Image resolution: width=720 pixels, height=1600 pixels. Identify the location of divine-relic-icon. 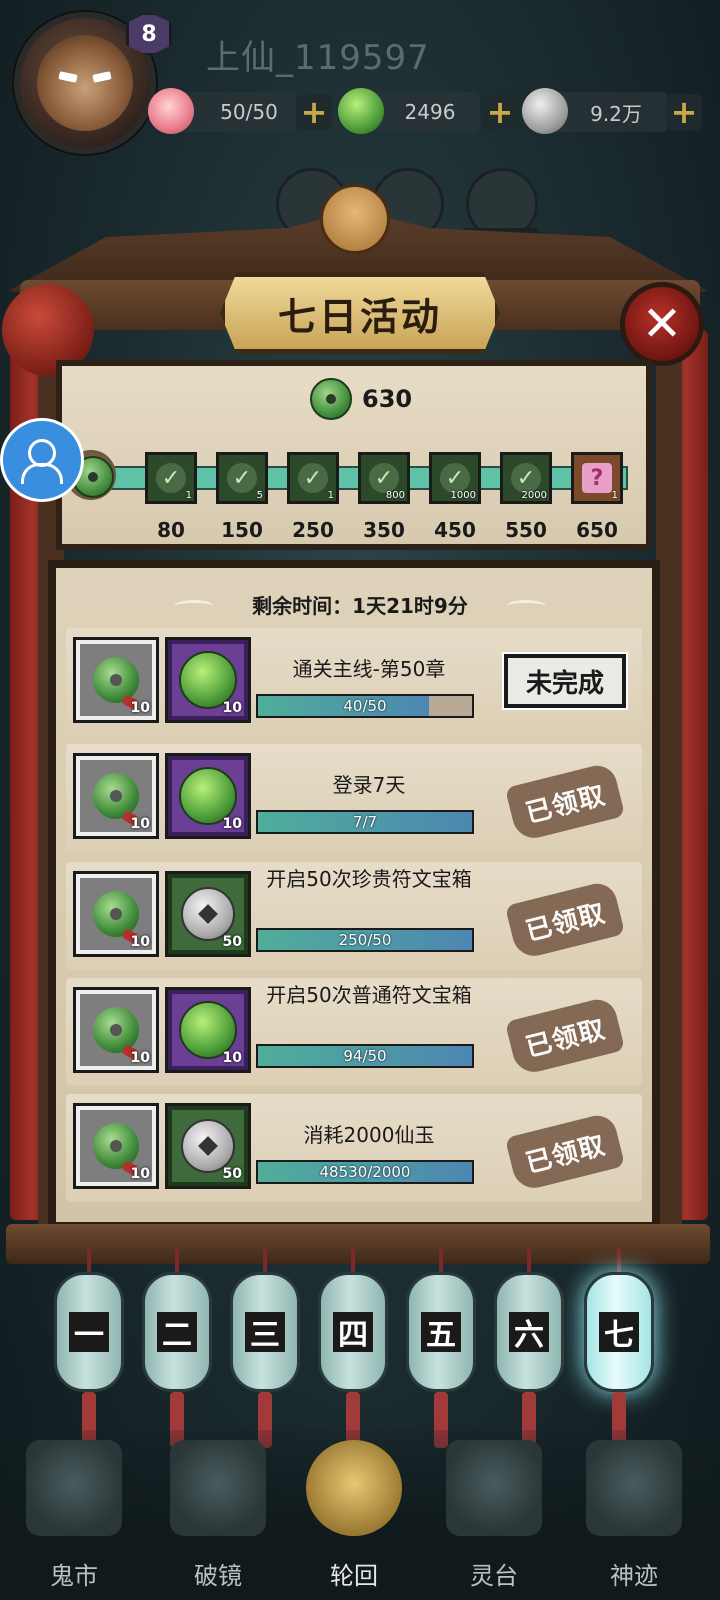
(634, 1488).